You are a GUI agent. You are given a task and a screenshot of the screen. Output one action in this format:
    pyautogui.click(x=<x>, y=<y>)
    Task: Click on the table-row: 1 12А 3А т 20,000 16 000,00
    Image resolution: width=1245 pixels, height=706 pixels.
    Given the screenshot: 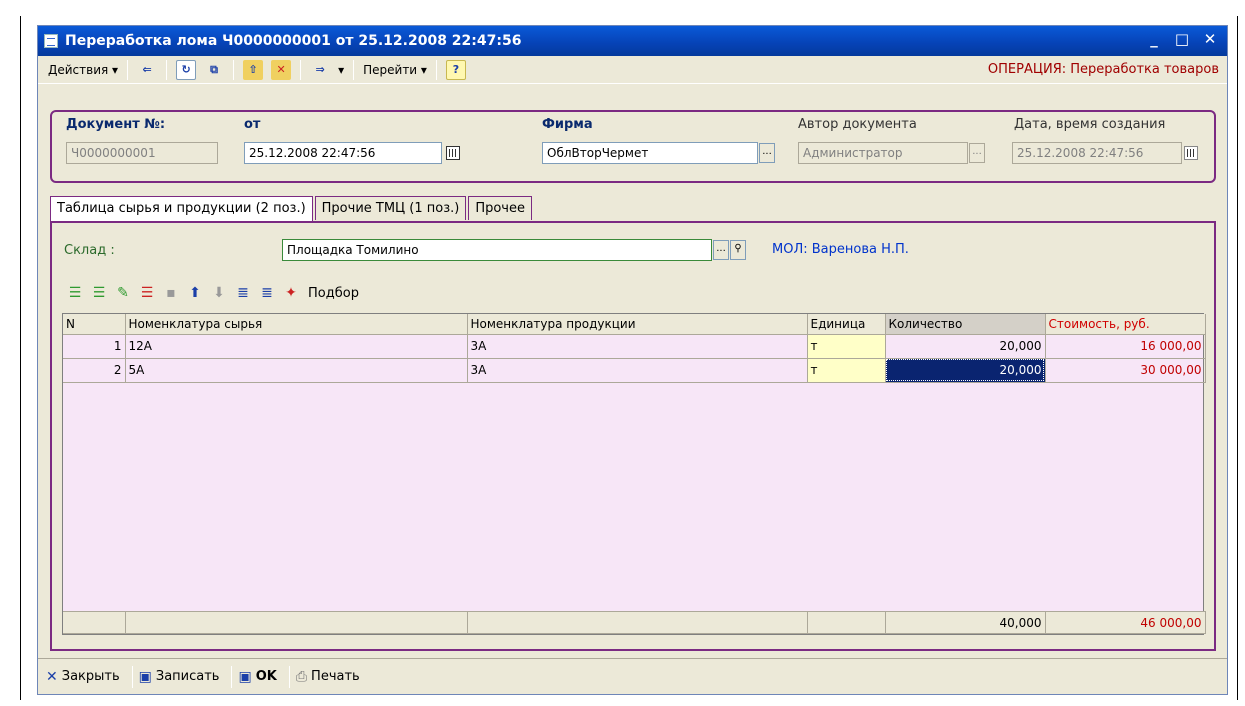 What is the action you would take?
    pyautogui.click(x=634, y=346)
    